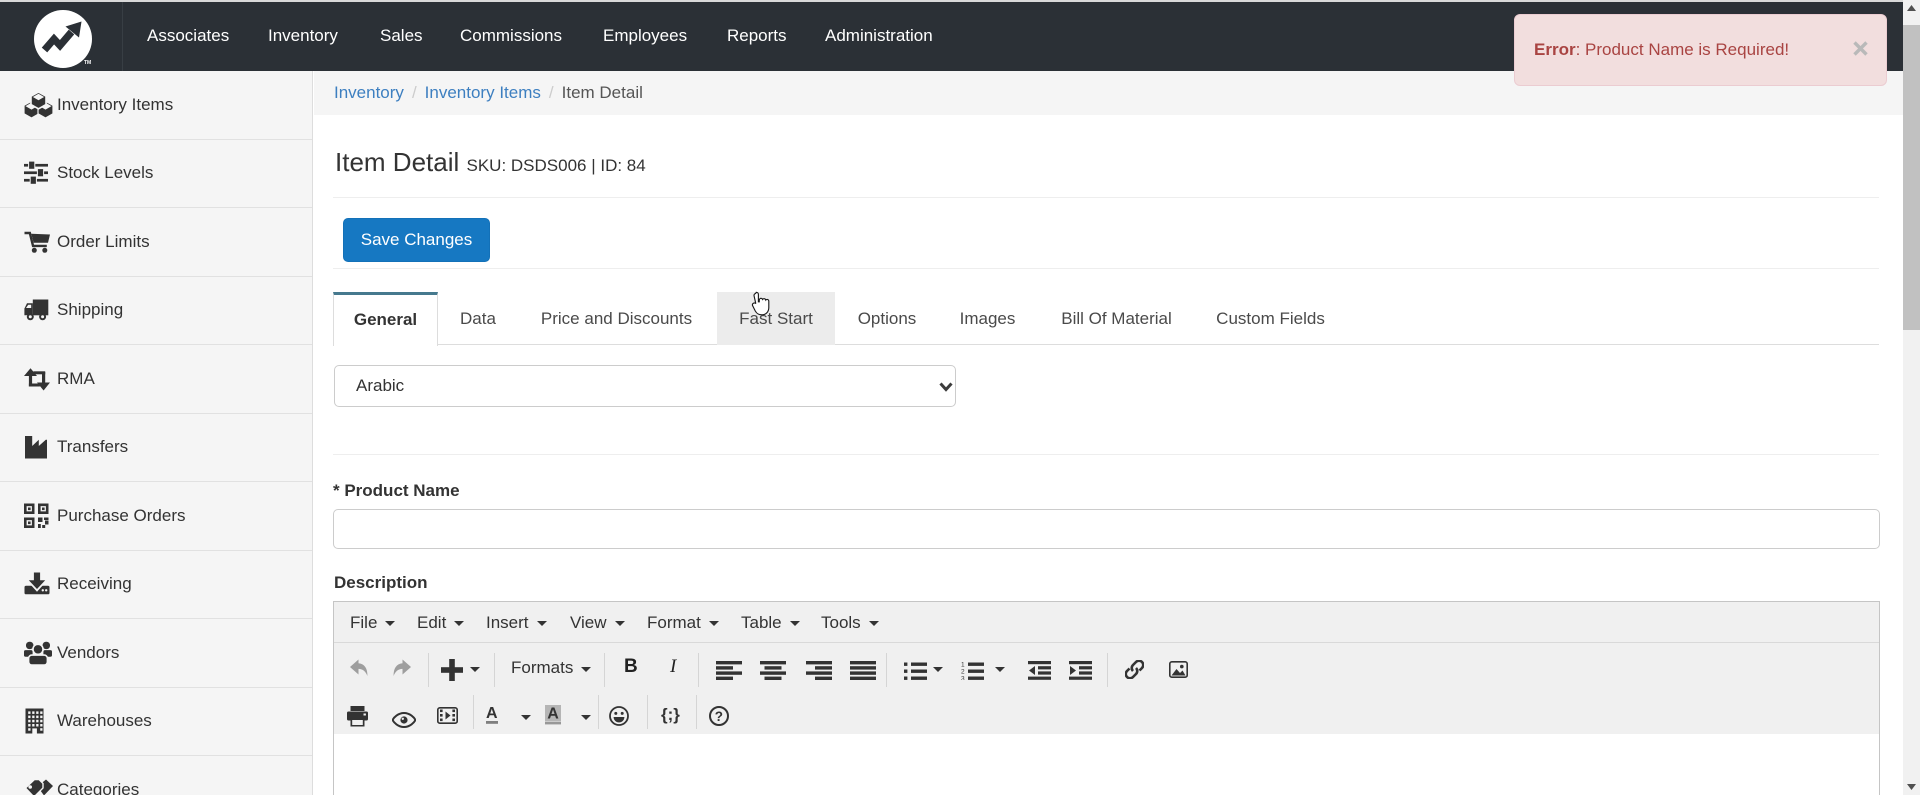  What do you see at coordinates (963, 678) in the screenshot?
I see `svg-text: 3` at bounding box center [963, 678].